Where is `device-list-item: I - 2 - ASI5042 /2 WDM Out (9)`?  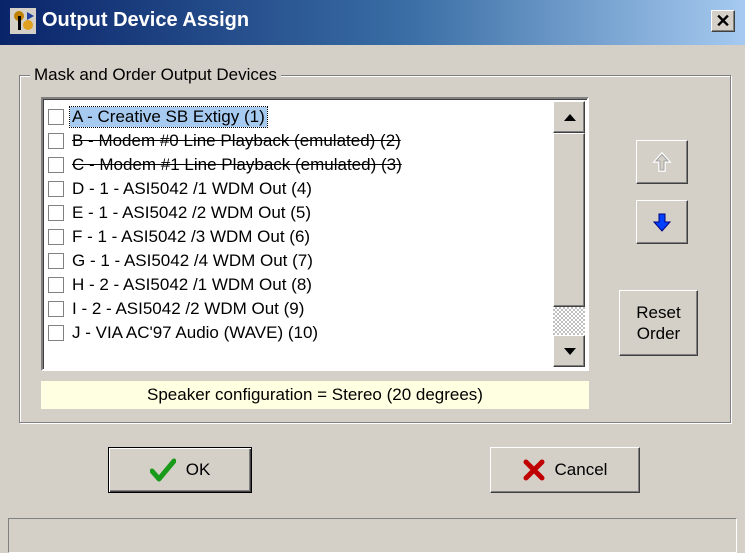
device-list-item: I - 2 - ASI5042 /2 WDM Out (9) is located at coordinates (300, 309).